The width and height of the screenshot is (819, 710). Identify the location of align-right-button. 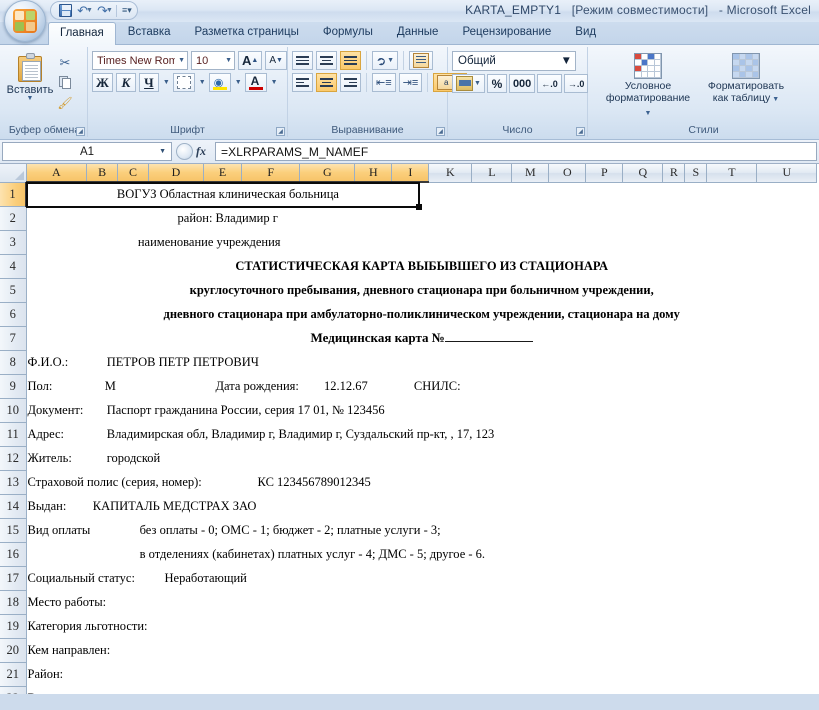
(350, 82).